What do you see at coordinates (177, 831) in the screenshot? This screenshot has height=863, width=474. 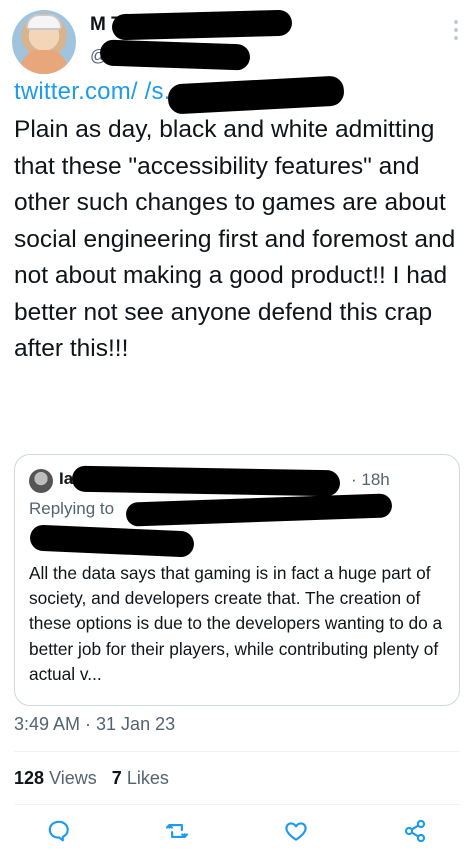 I see `retweet-icon` at bounding box center [177, 831].